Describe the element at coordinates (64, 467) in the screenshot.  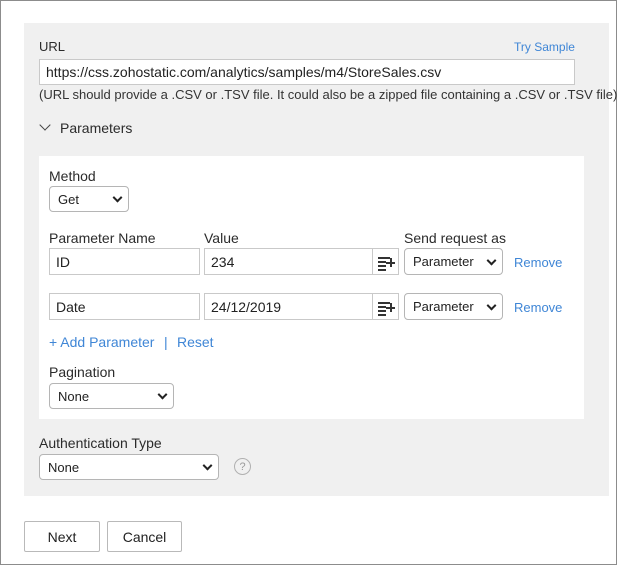
I see `auth-type-value: None` at that location.